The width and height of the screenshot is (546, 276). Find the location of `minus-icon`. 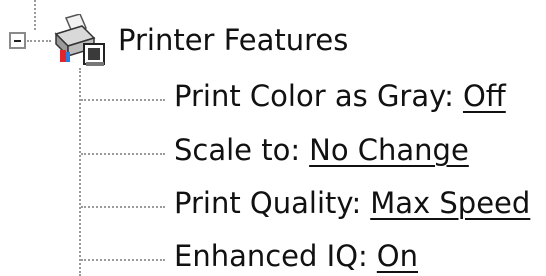

minus-icon is located at coordinates (17, 41).